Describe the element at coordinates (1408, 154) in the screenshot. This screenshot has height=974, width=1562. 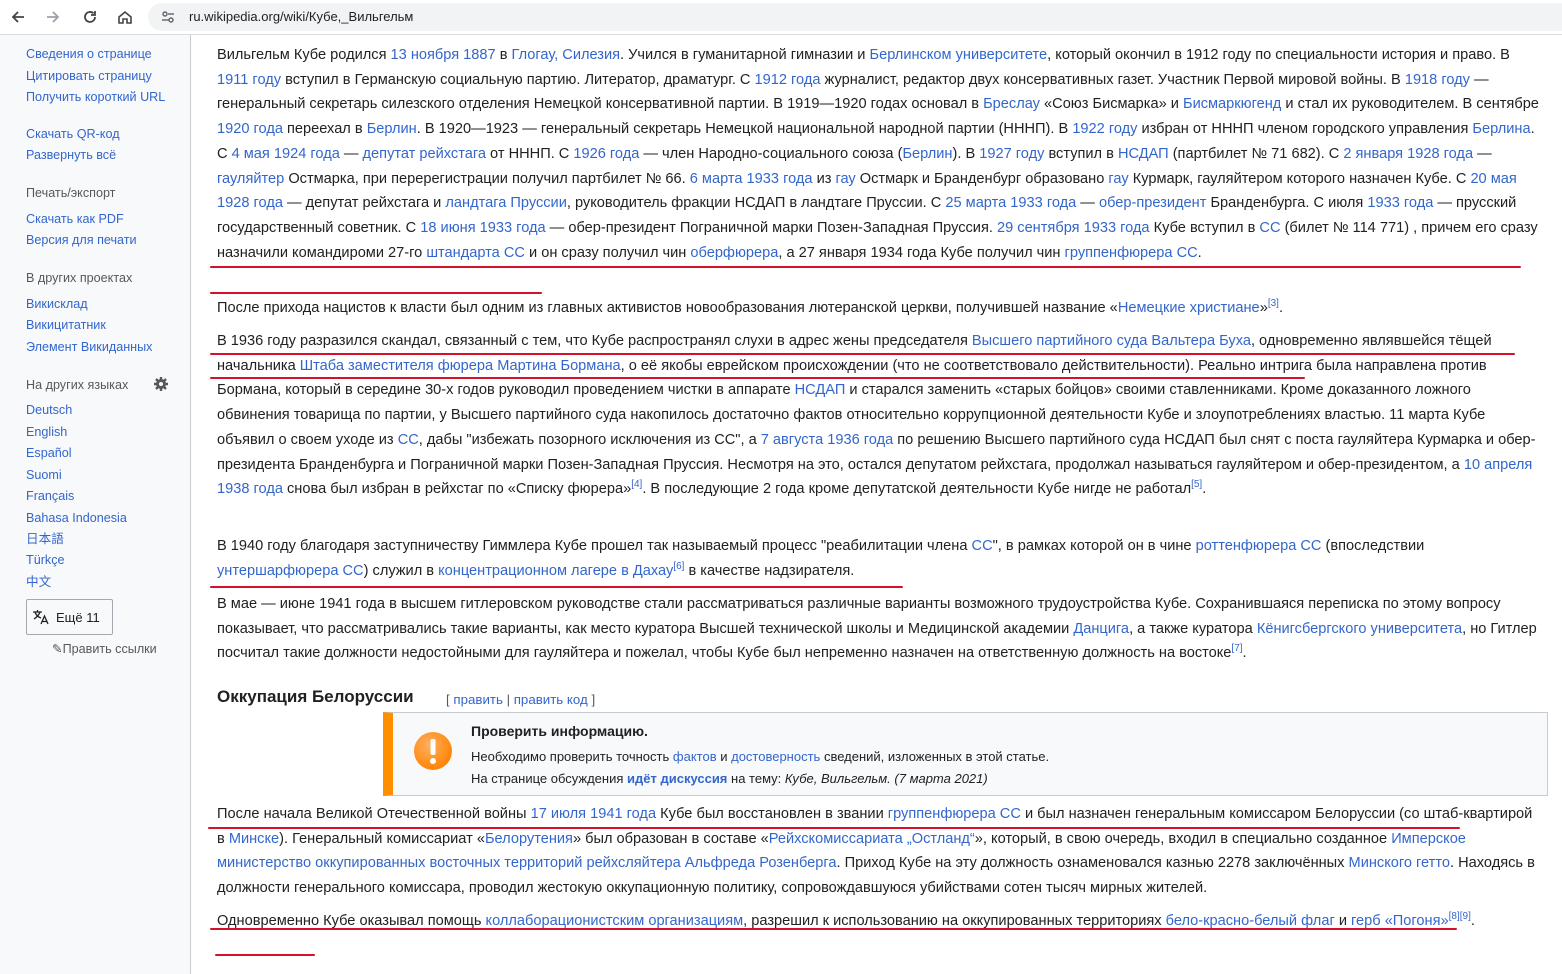
I see `wiki-link: 2 января 1928 года` at that location.